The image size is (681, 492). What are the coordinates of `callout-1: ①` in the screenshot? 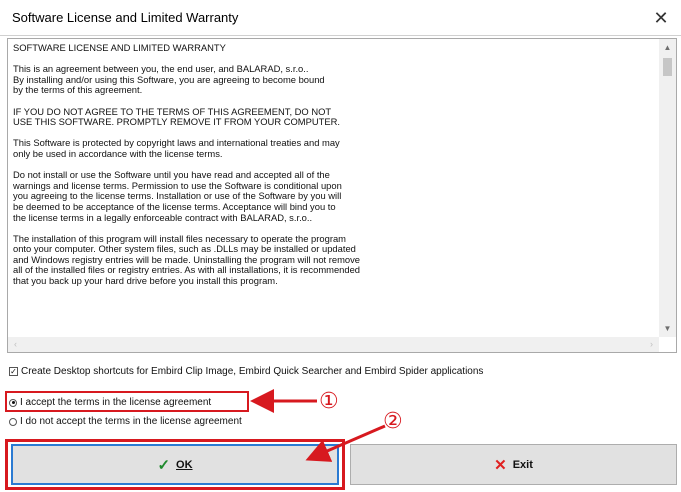 It's located at (329, 401).